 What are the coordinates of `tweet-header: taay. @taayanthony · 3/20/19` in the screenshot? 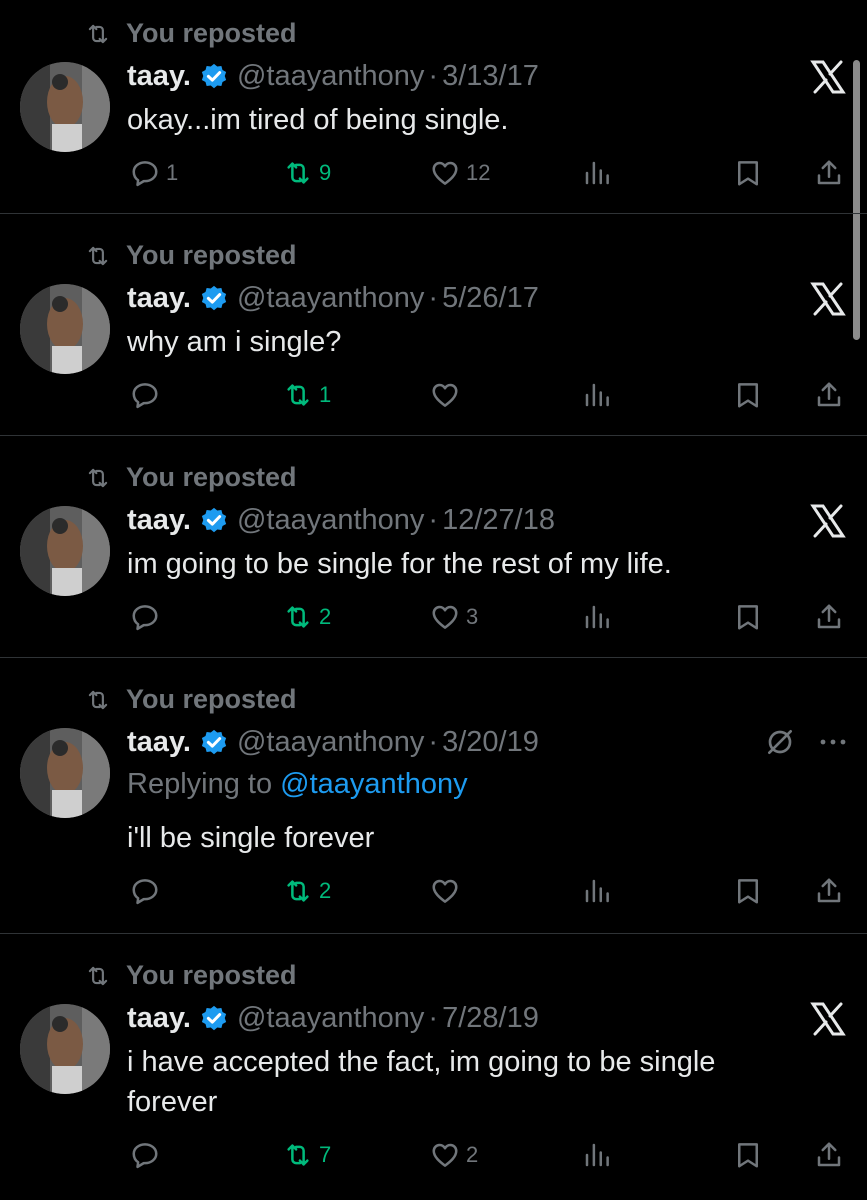 It's located at (333, 742).